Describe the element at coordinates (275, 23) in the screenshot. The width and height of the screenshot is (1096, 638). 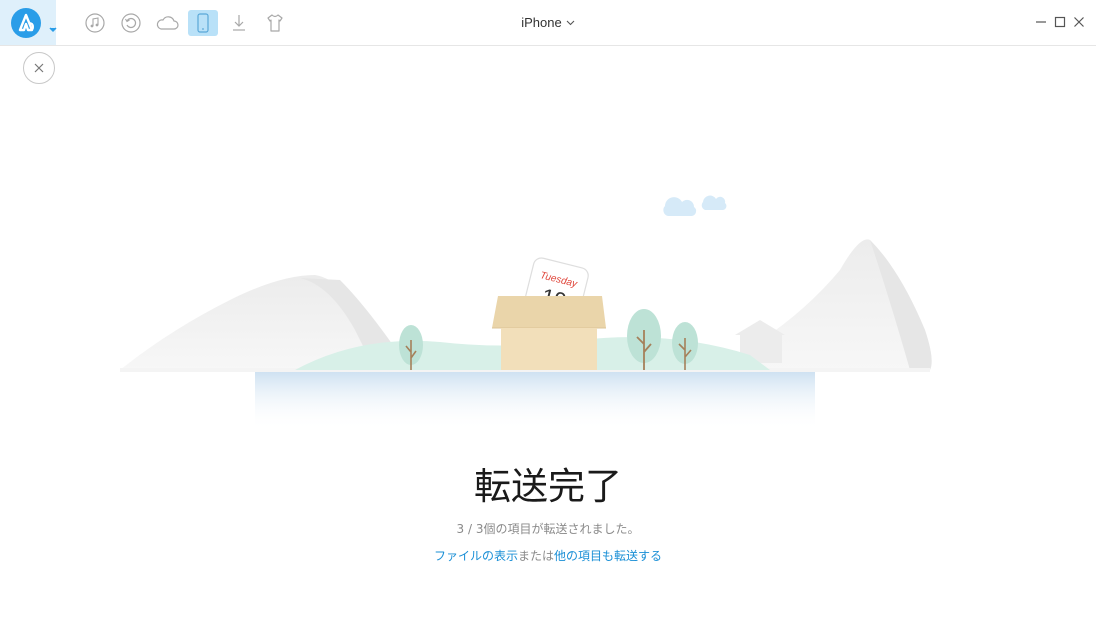
I see `tshirt-icon` at that location.